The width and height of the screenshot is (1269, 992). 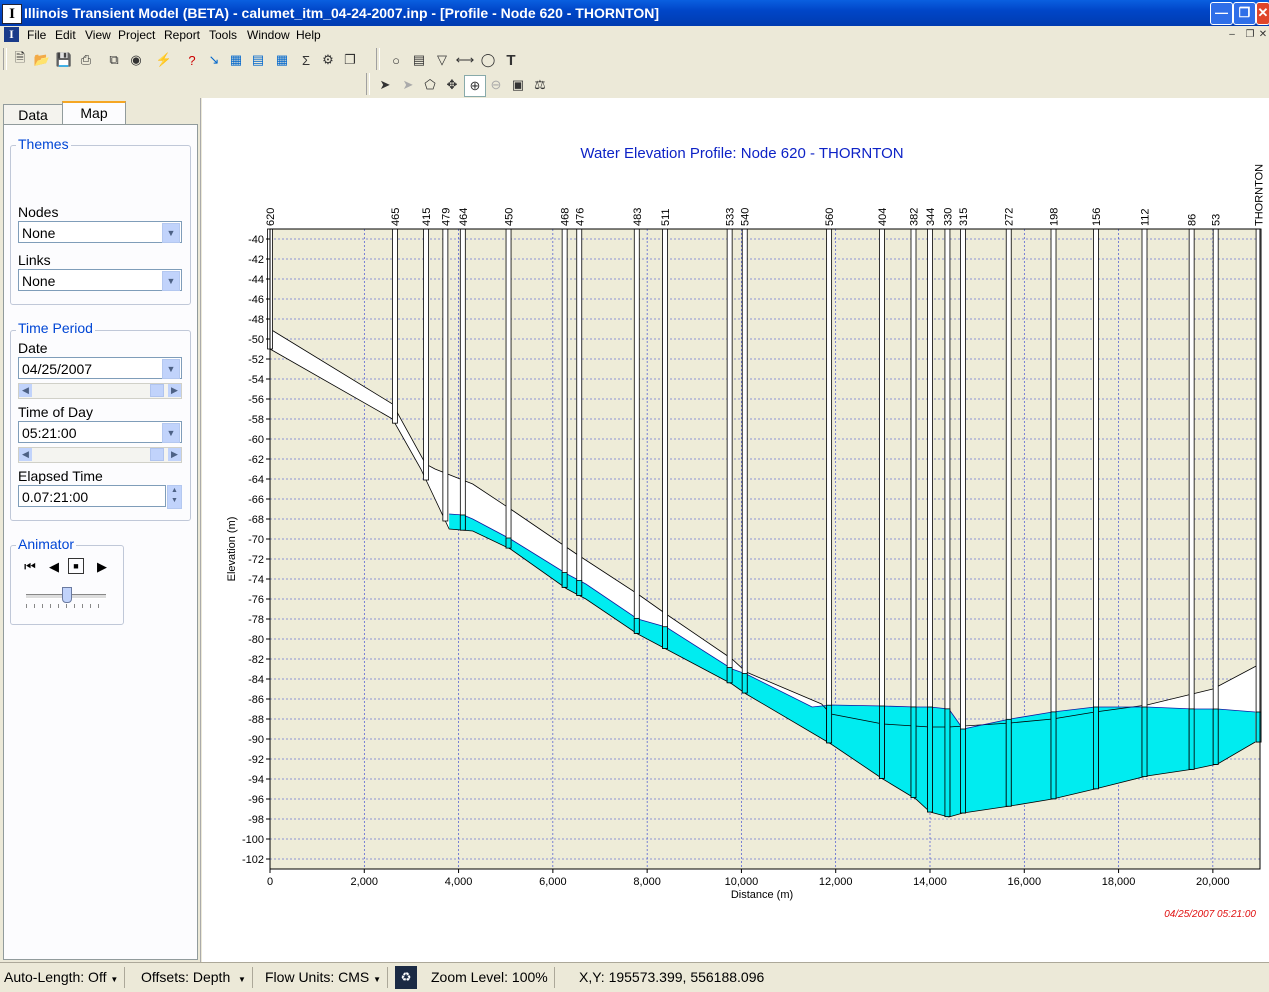 I want to click on menu-project: Project, so click(x=136, y=35).